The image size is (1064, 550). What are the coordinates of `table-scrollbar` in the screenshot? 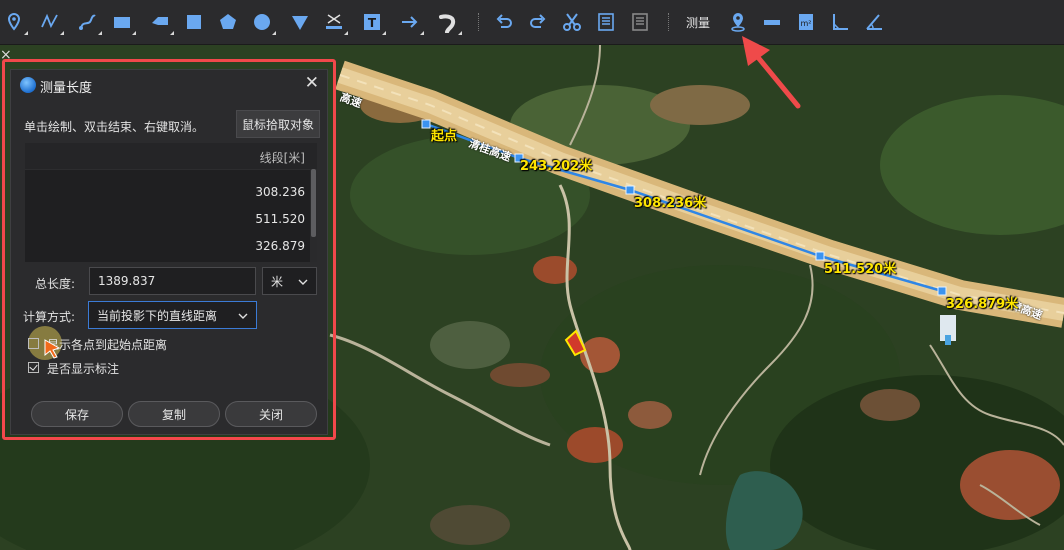 It's located at (313, 215).